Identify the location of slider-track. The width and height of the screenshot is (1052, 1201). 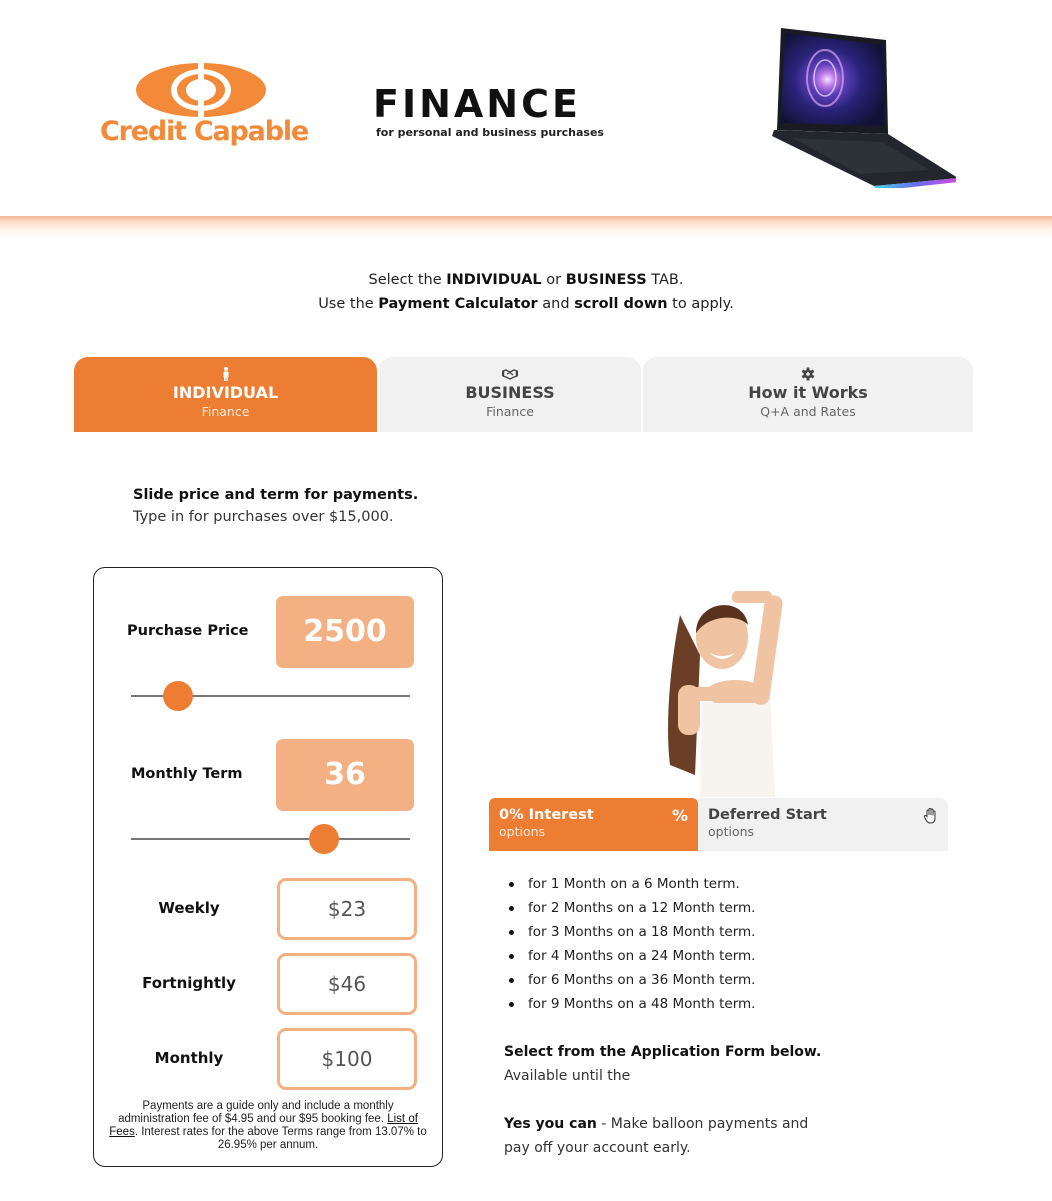
(270, 839).